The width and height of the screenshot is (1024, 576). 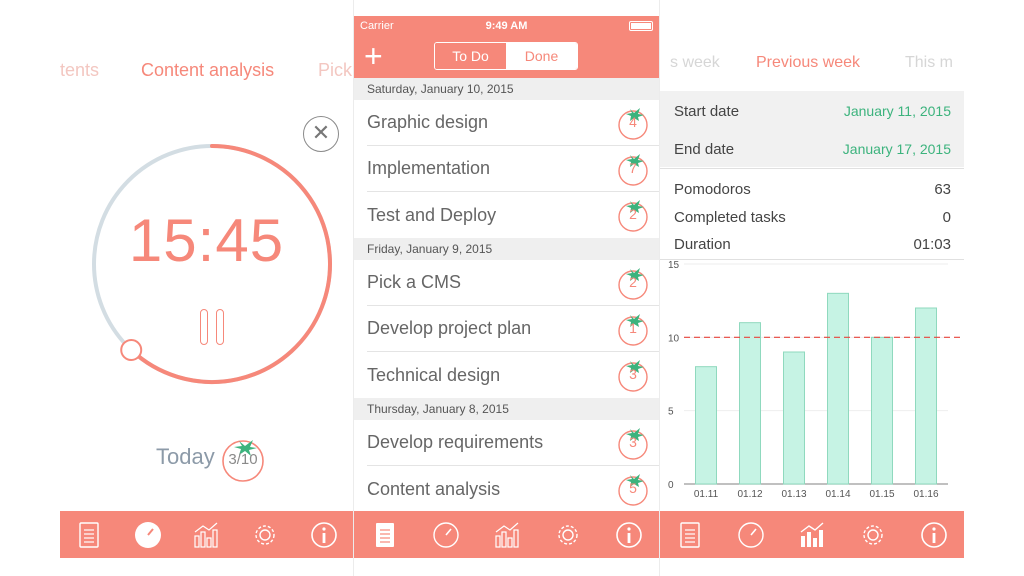 What do you see at coordinates (702, 244) in the screenshot?
I see `duration-label: Duration` at bounding box center [702, 244].